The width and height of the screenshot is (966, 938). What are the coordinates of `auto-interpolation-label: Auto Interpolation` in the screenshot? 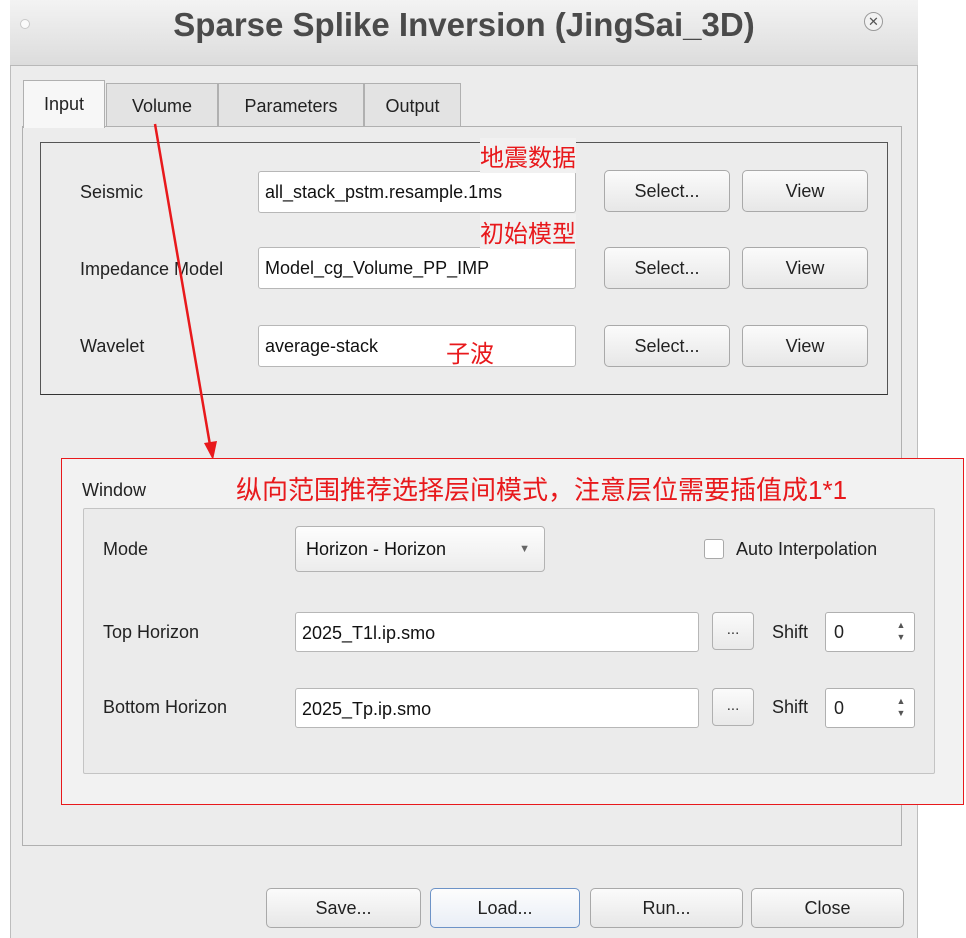 It's located at (807, 549).